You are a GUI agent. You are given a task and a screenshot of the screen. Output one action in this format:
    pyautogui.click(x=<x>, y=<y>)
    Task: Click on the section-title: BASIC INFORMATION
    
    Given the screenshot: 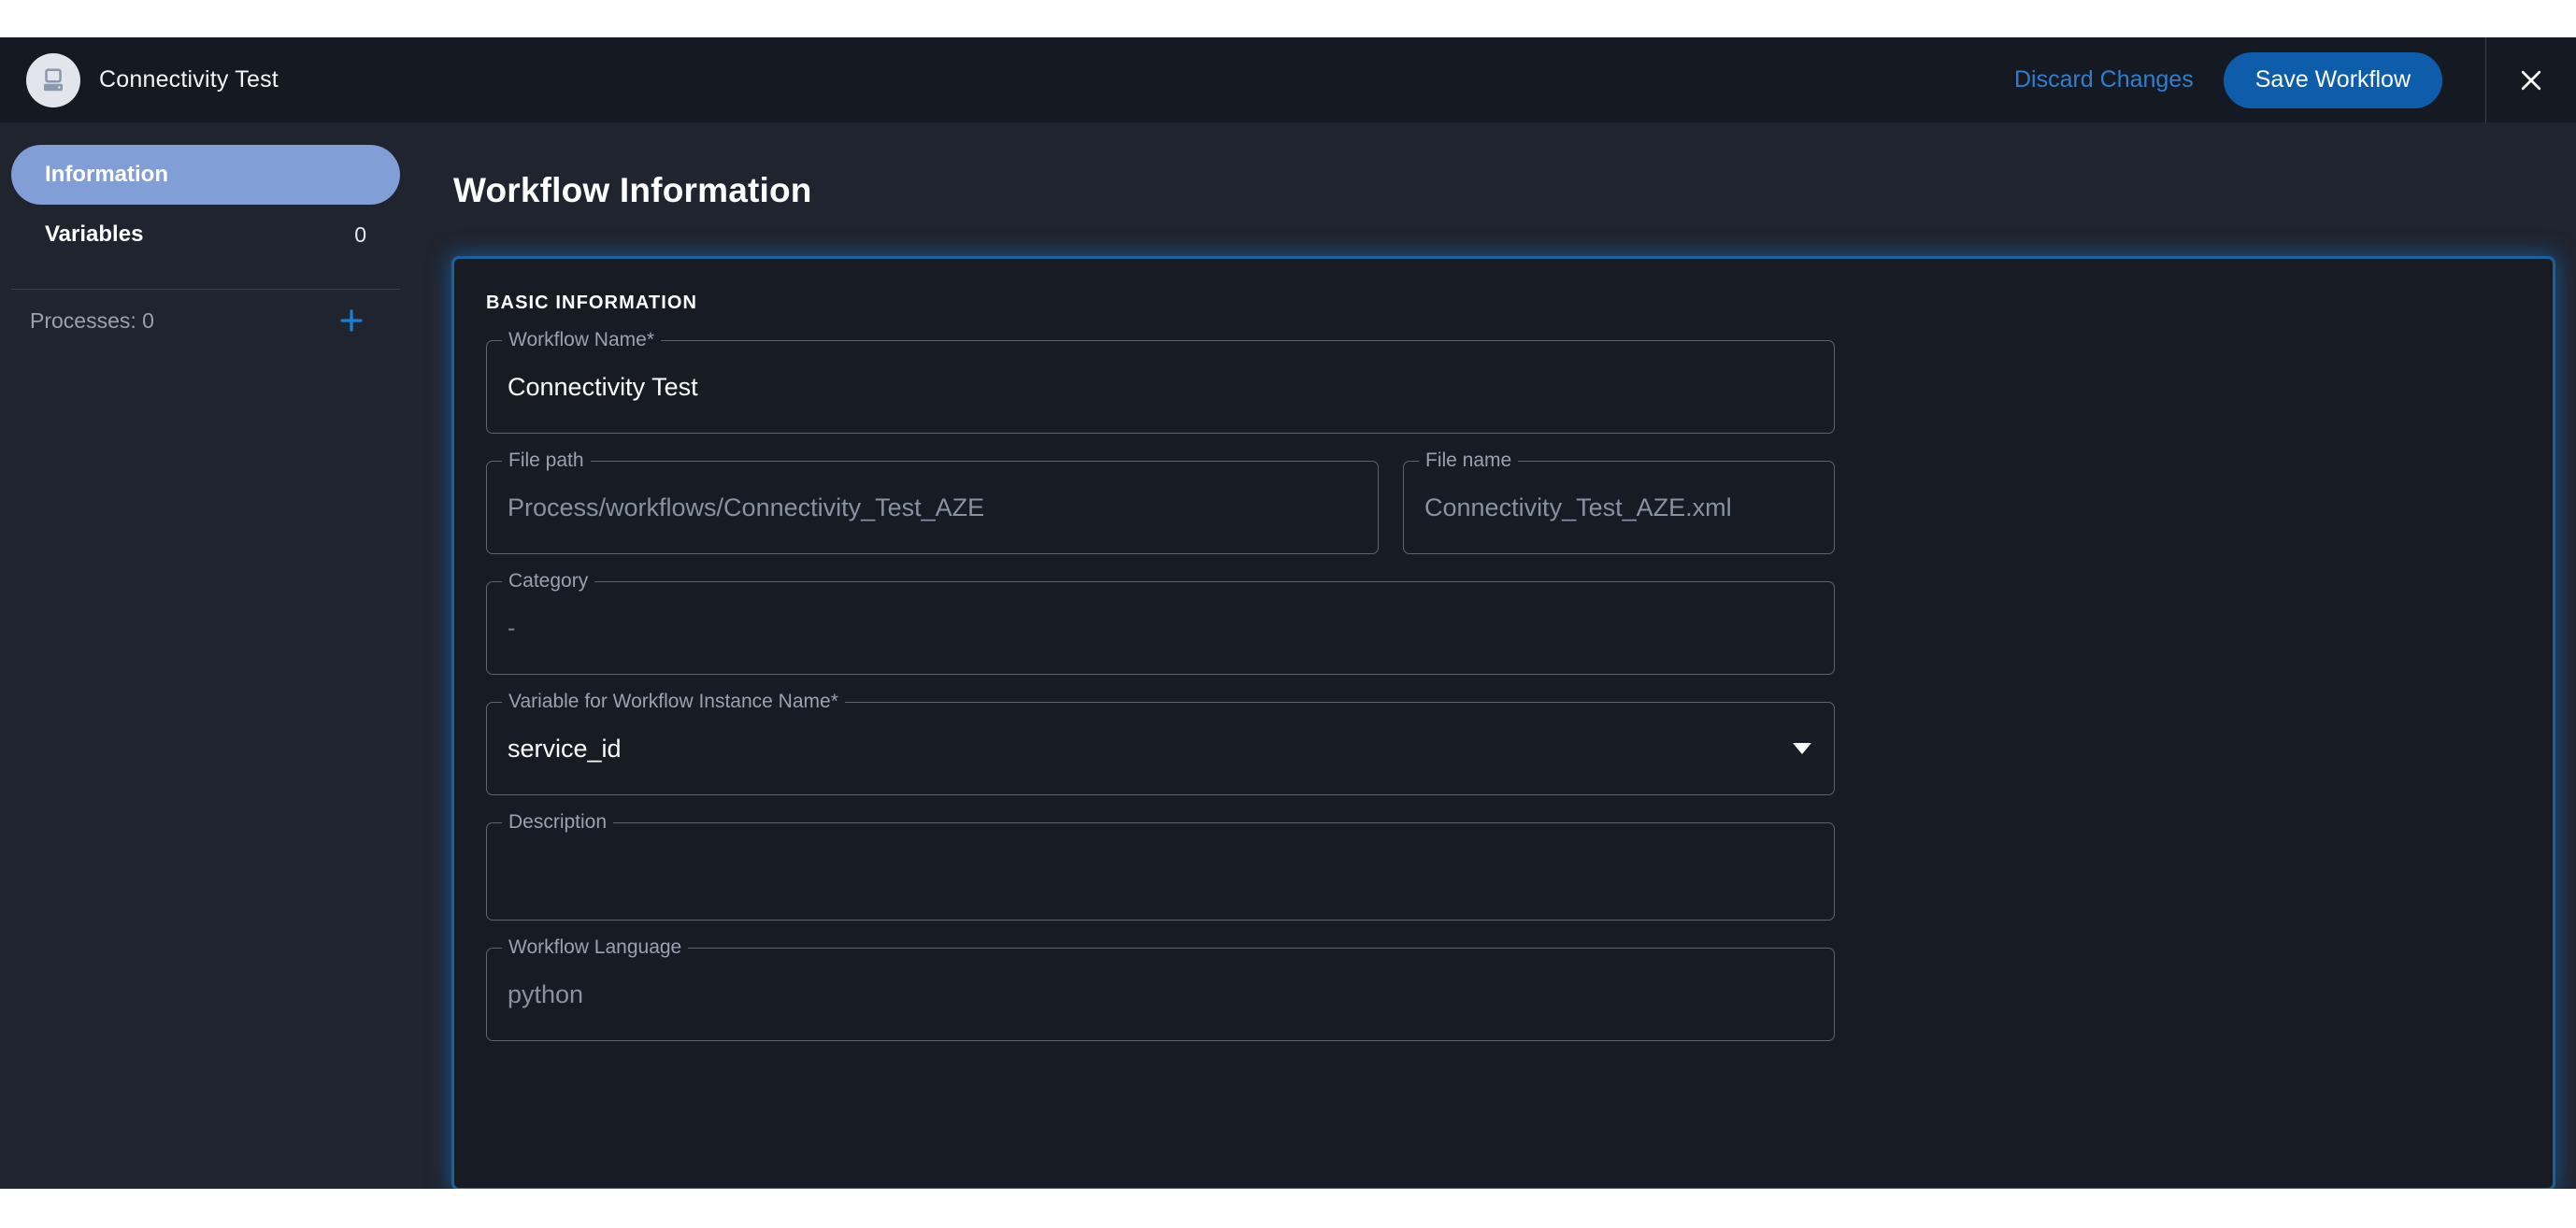 What is the action you would take?
    pyautogui.click(x=592, y=303)
    